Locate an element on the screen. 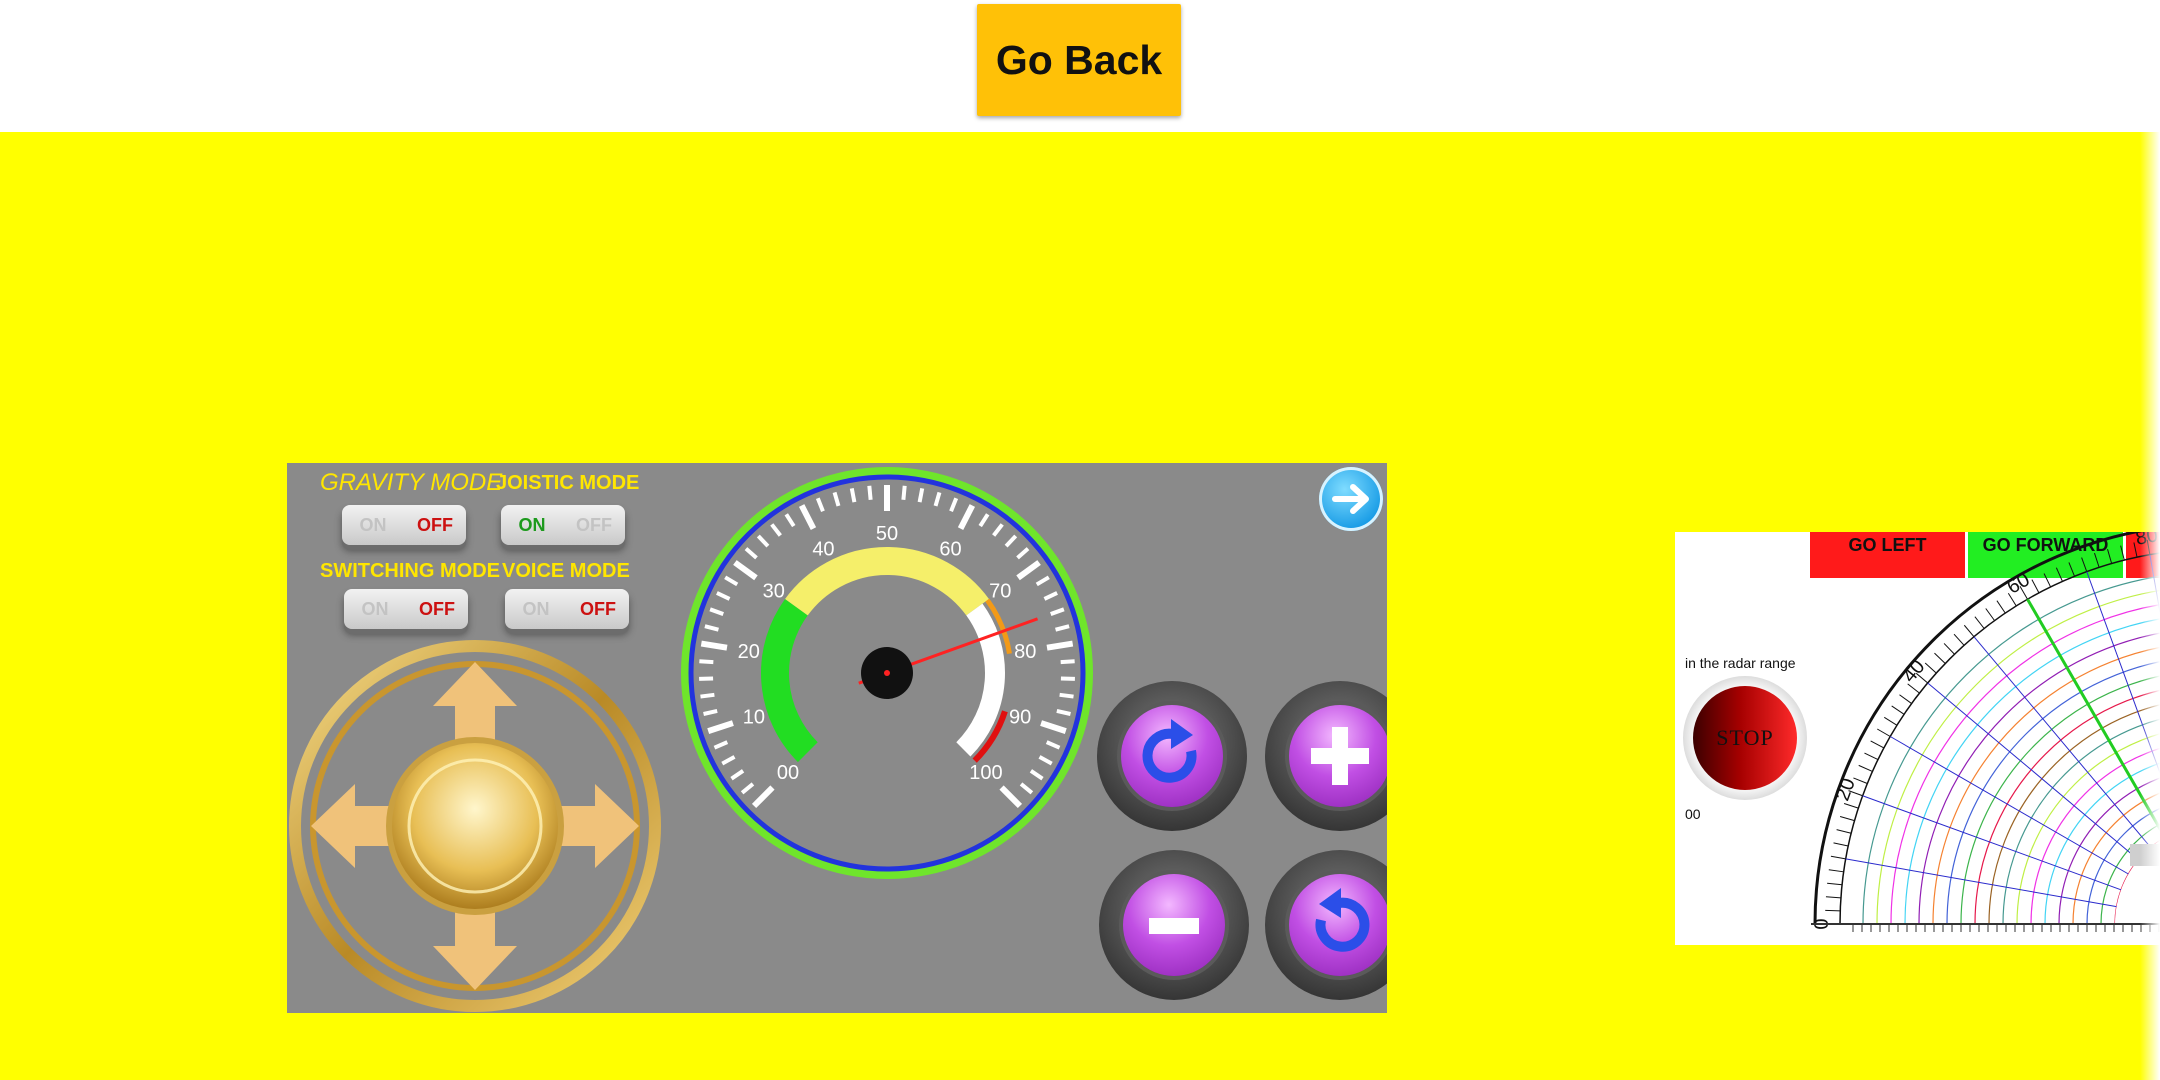 The width and height of the screenshot is (2160, 1080). gravity-mode-label: GRAVITY MODE is located at coordinates (411, 482).